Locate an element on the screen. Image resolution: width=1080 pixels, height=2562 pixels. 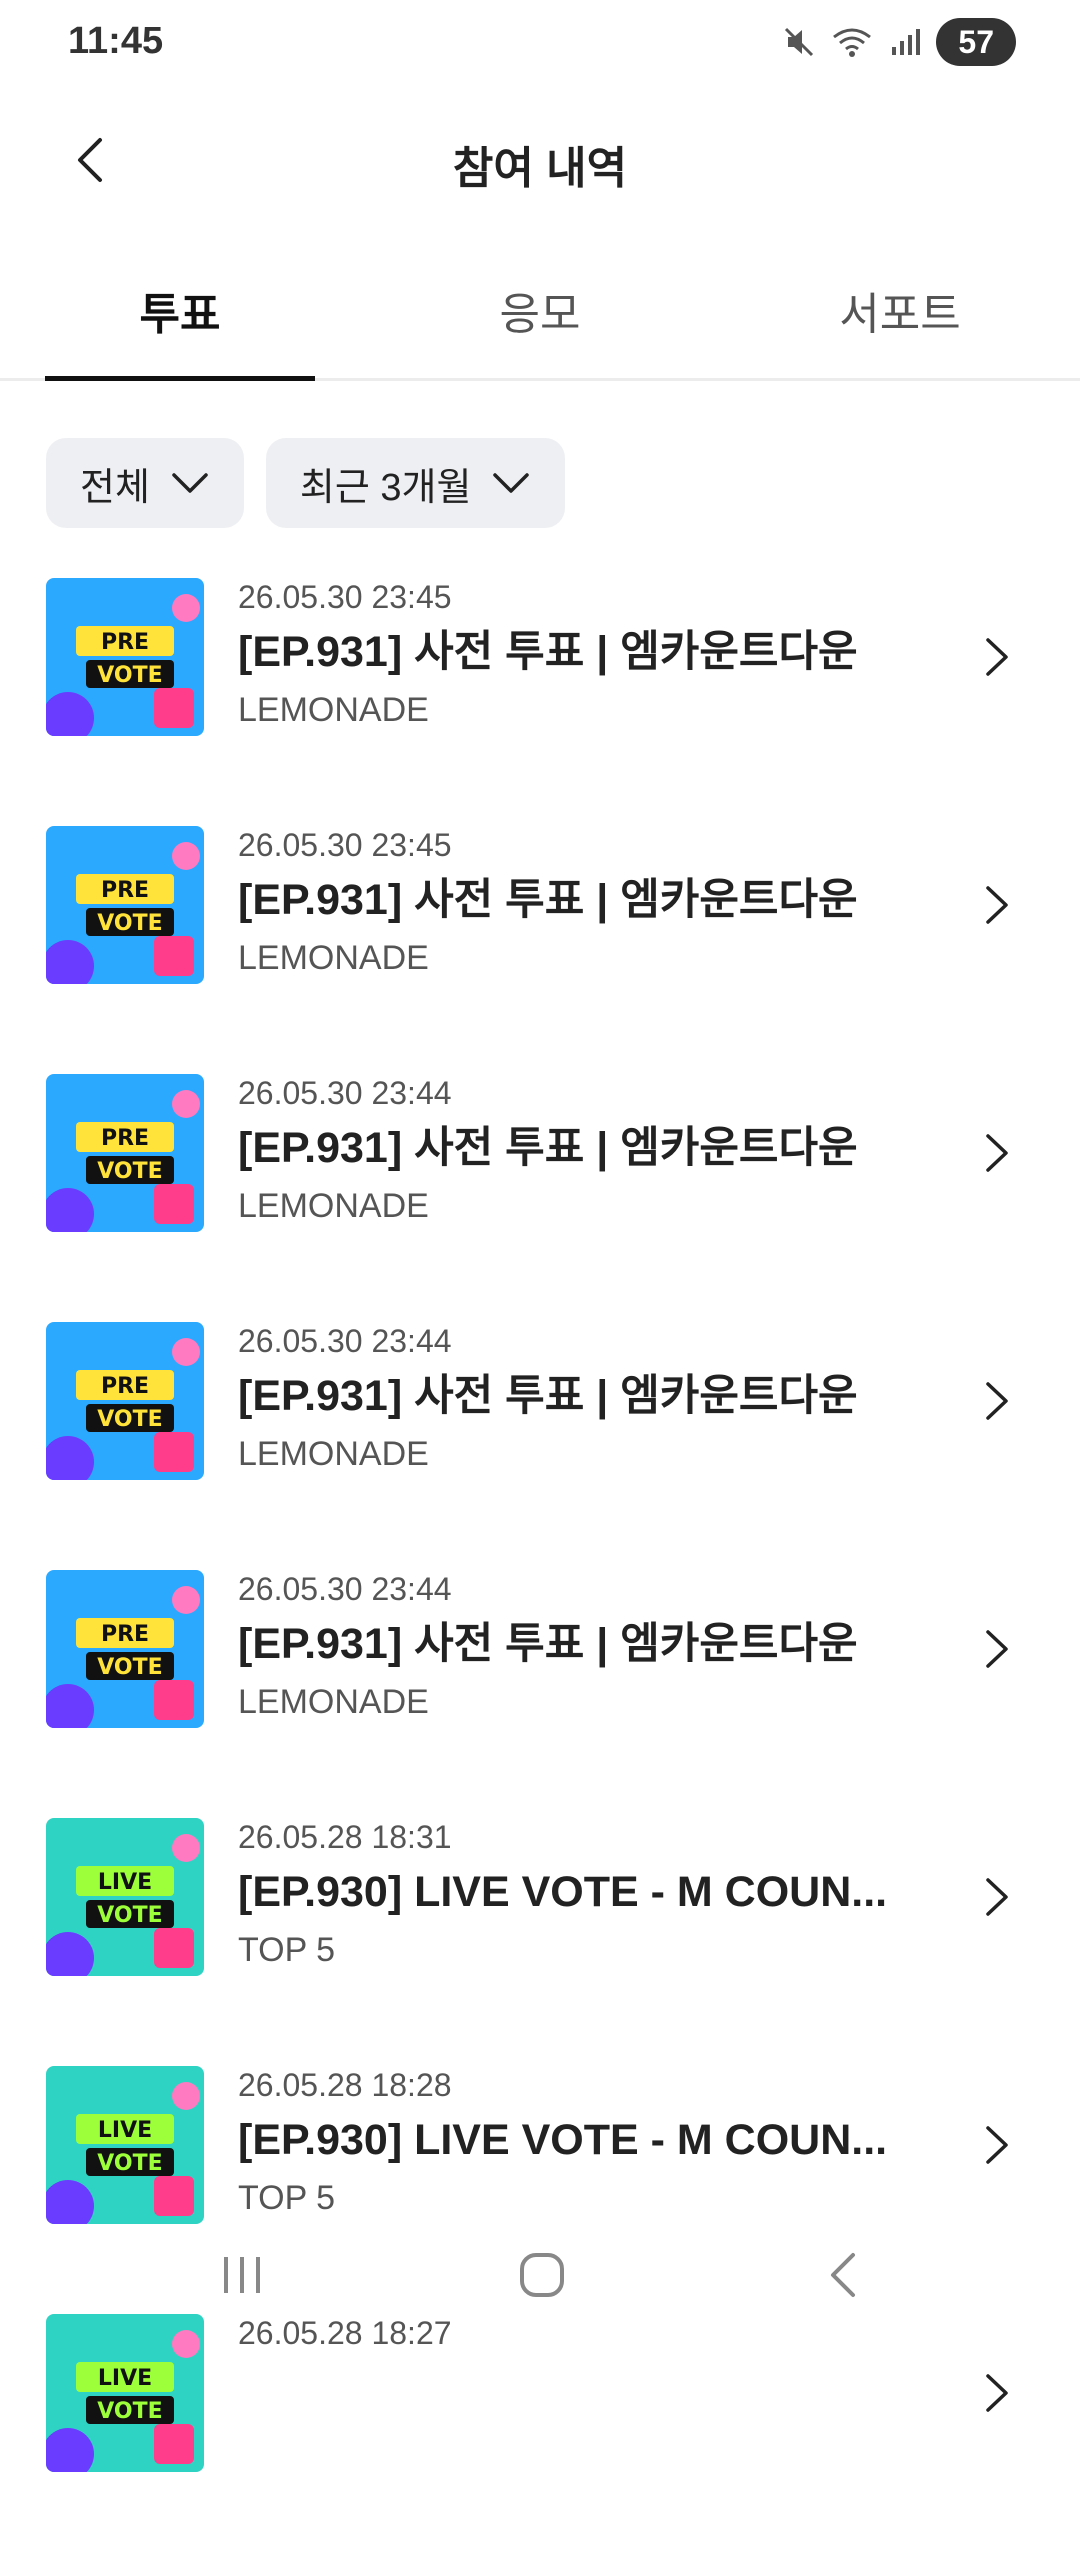
item-meta: 26.05.28 18:27 is located at coordinates (588, 2341).